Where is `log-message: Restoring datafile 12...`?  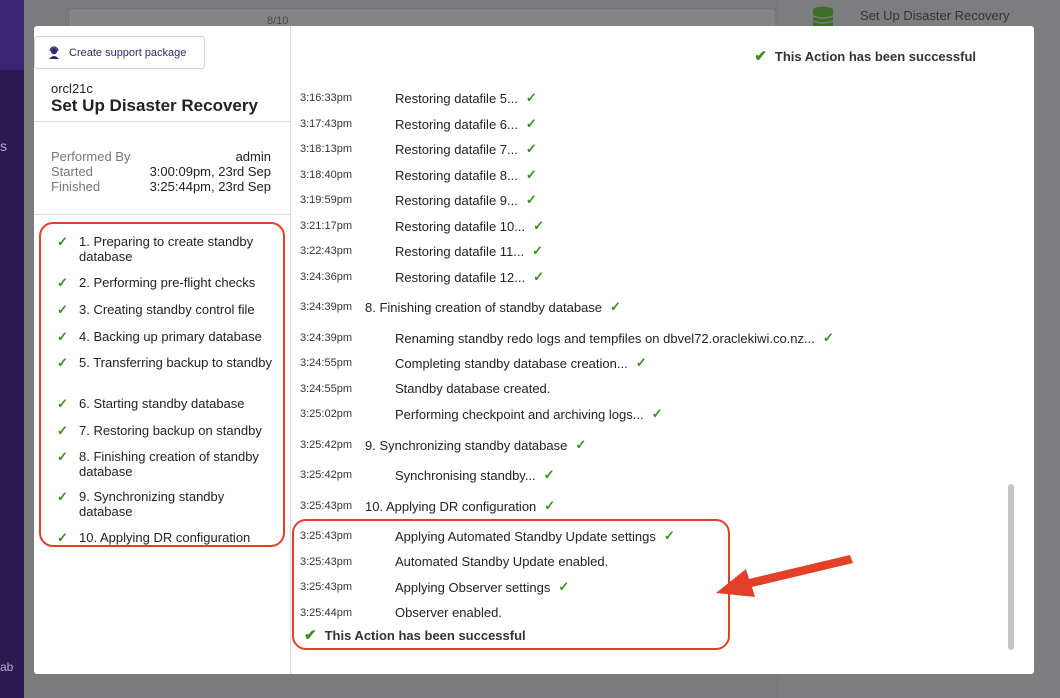
log-message: Restoring datafile 12... is located at coordinates (460, 277).